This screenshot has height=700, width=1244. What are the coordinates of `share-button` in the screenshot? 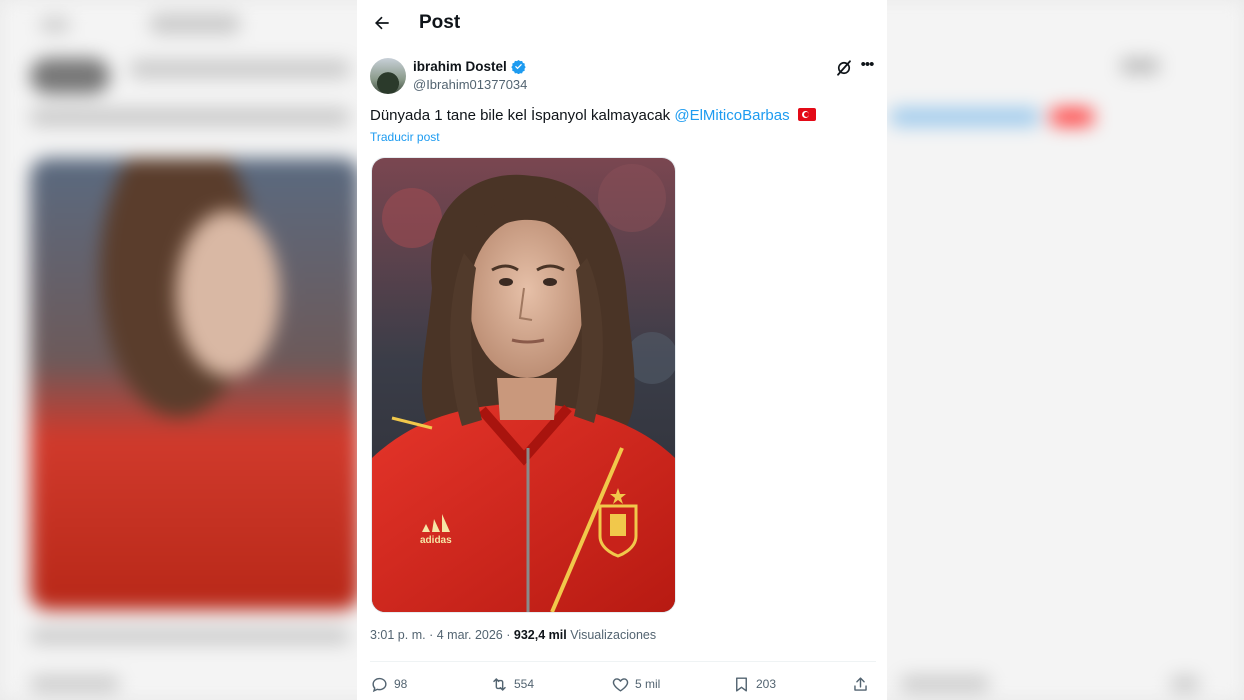 It's located at (860, 684).